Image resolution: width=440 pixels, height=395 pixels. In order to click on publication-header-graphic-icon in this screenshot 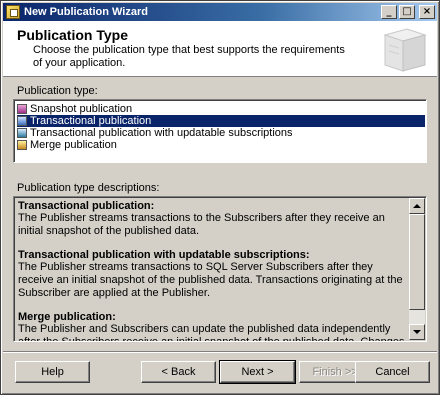, I will do `click(405, 50)`.